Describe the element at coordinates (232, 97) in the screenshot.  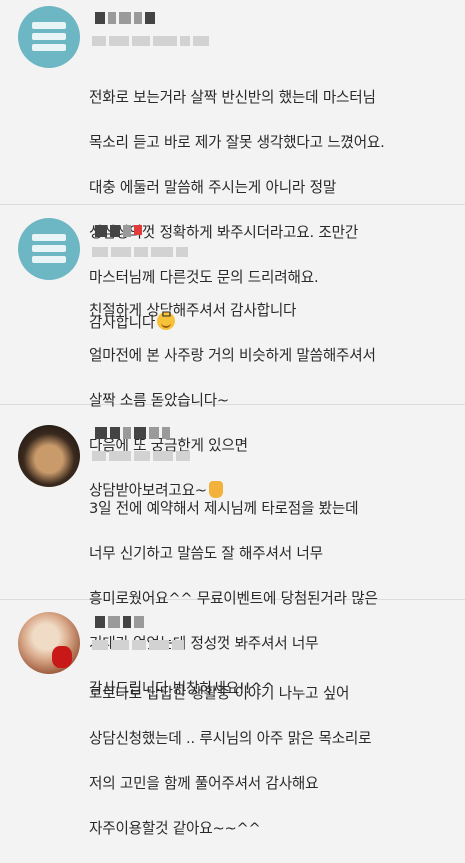
I see `review-line: 전화로 보는거라 살짝 반신반의 했는데 마스터님` at that location.